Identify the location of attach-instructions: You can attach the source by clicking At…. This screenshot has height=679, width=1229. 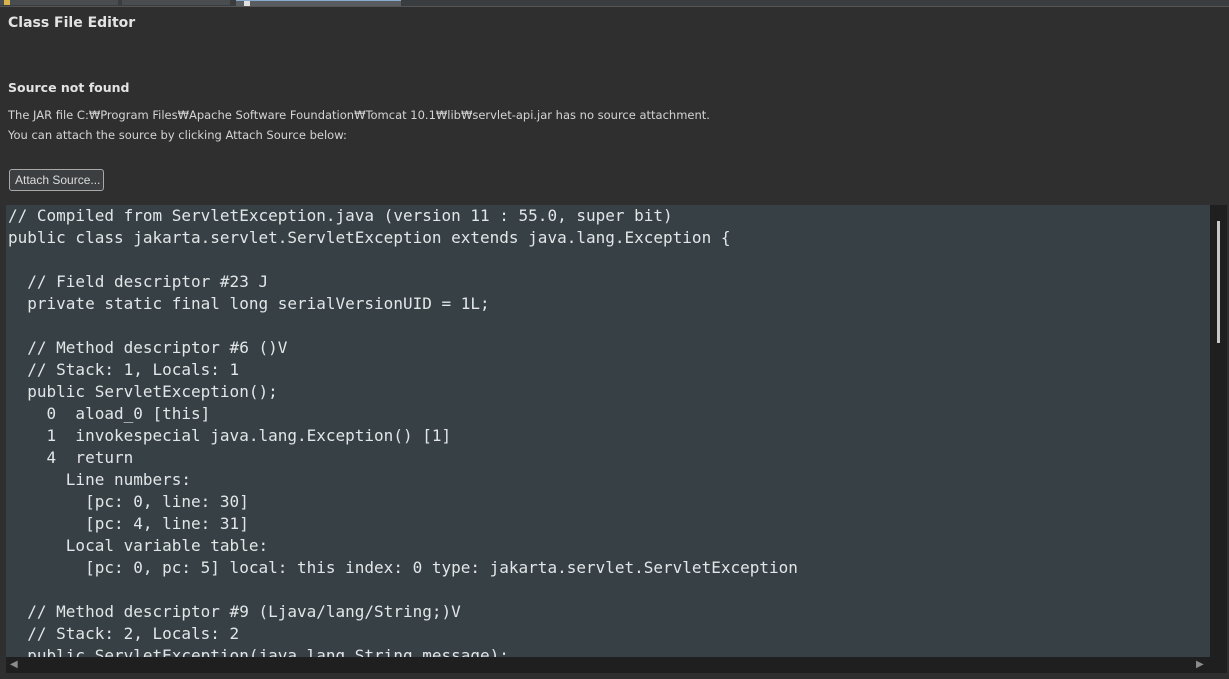
(177, 135).